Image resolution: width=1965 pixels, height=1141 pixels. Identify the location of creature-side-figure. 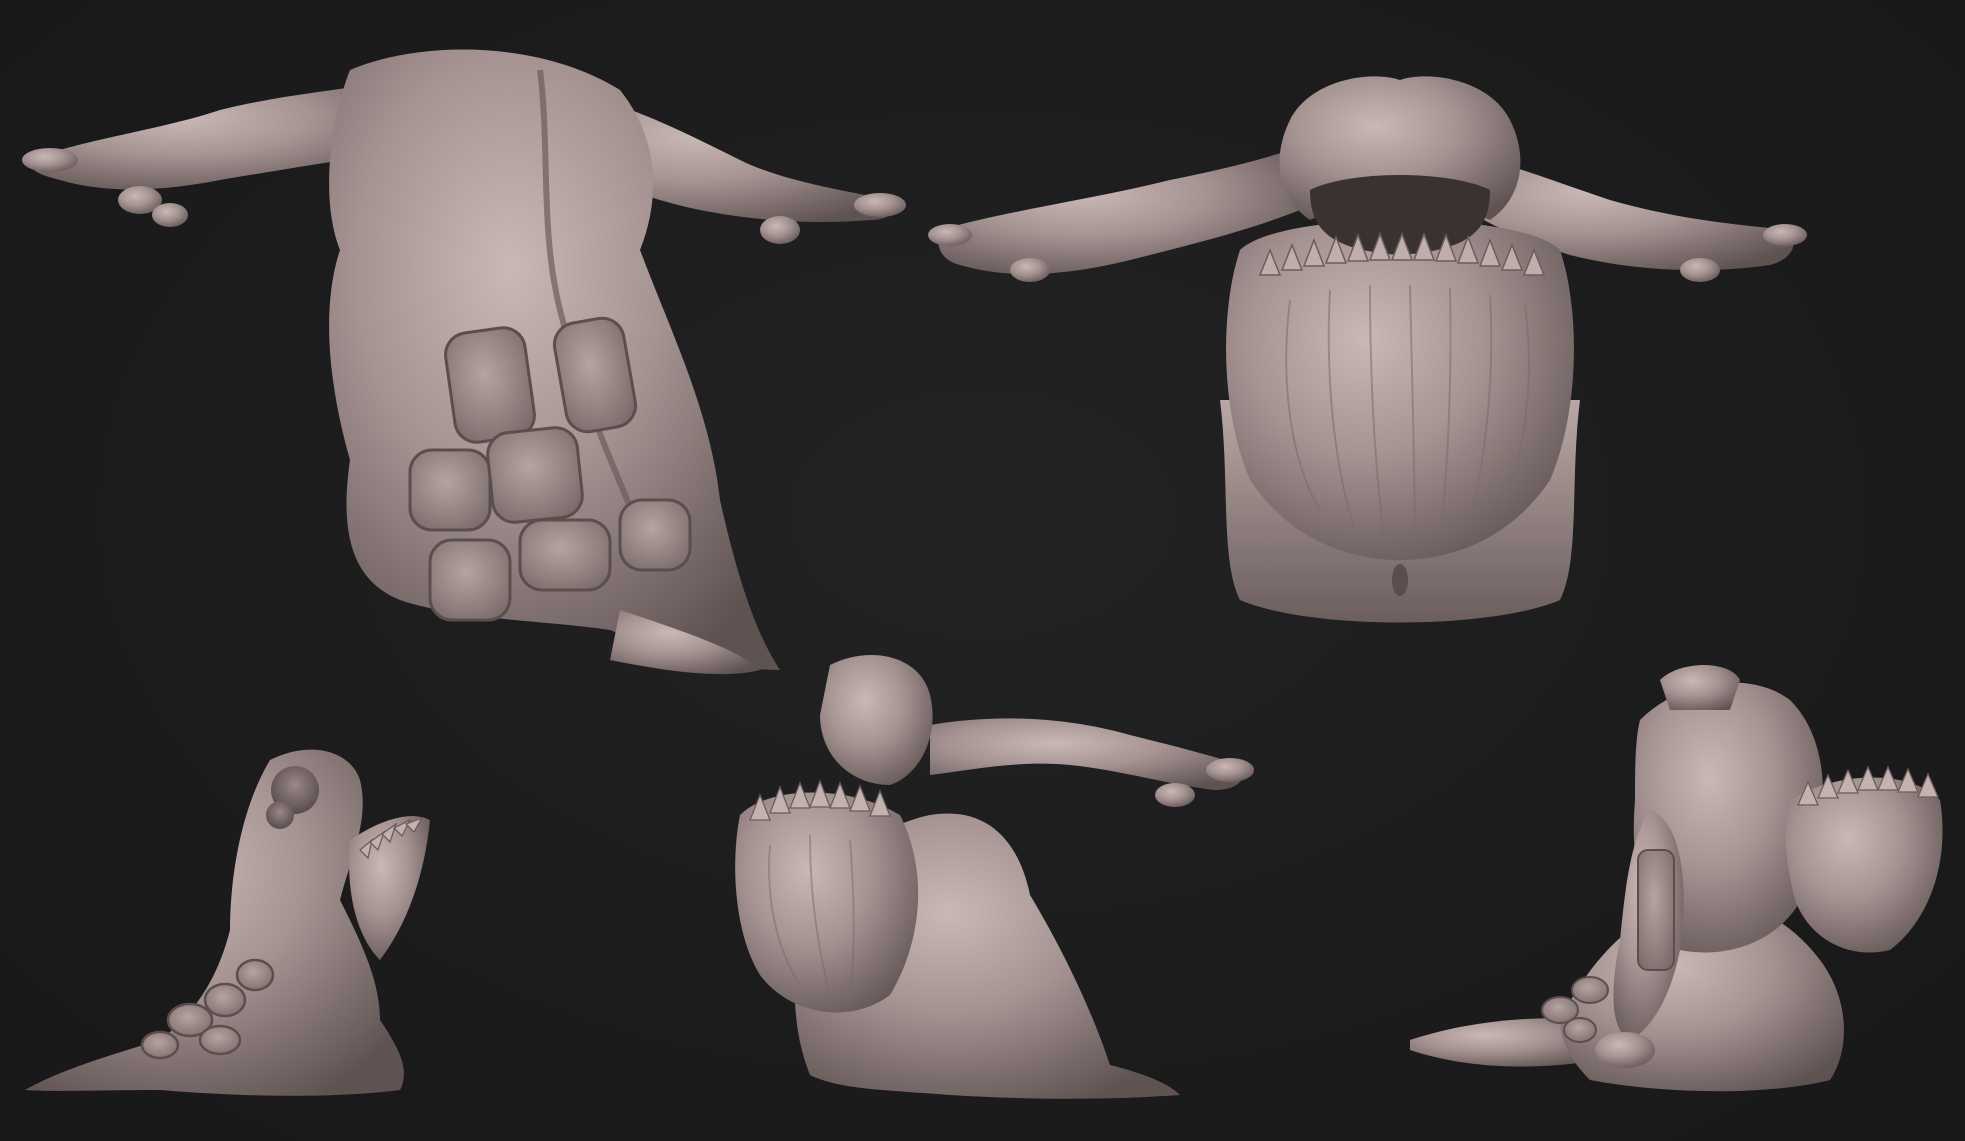
(227, 922).